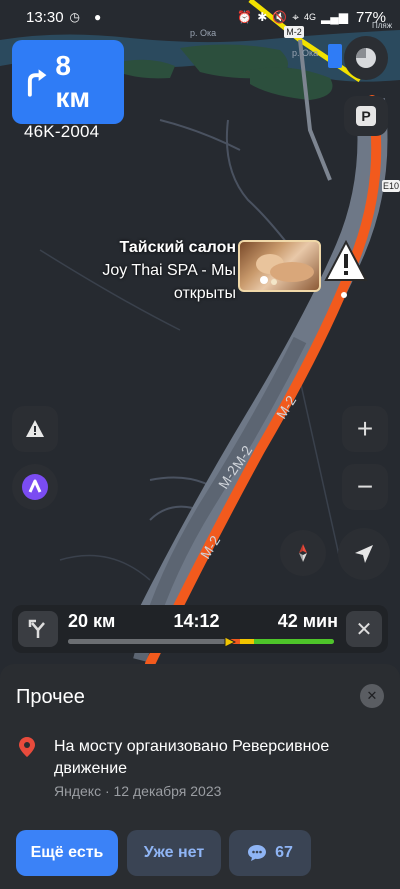  I want to click on compass-icon, so click(303, 553).